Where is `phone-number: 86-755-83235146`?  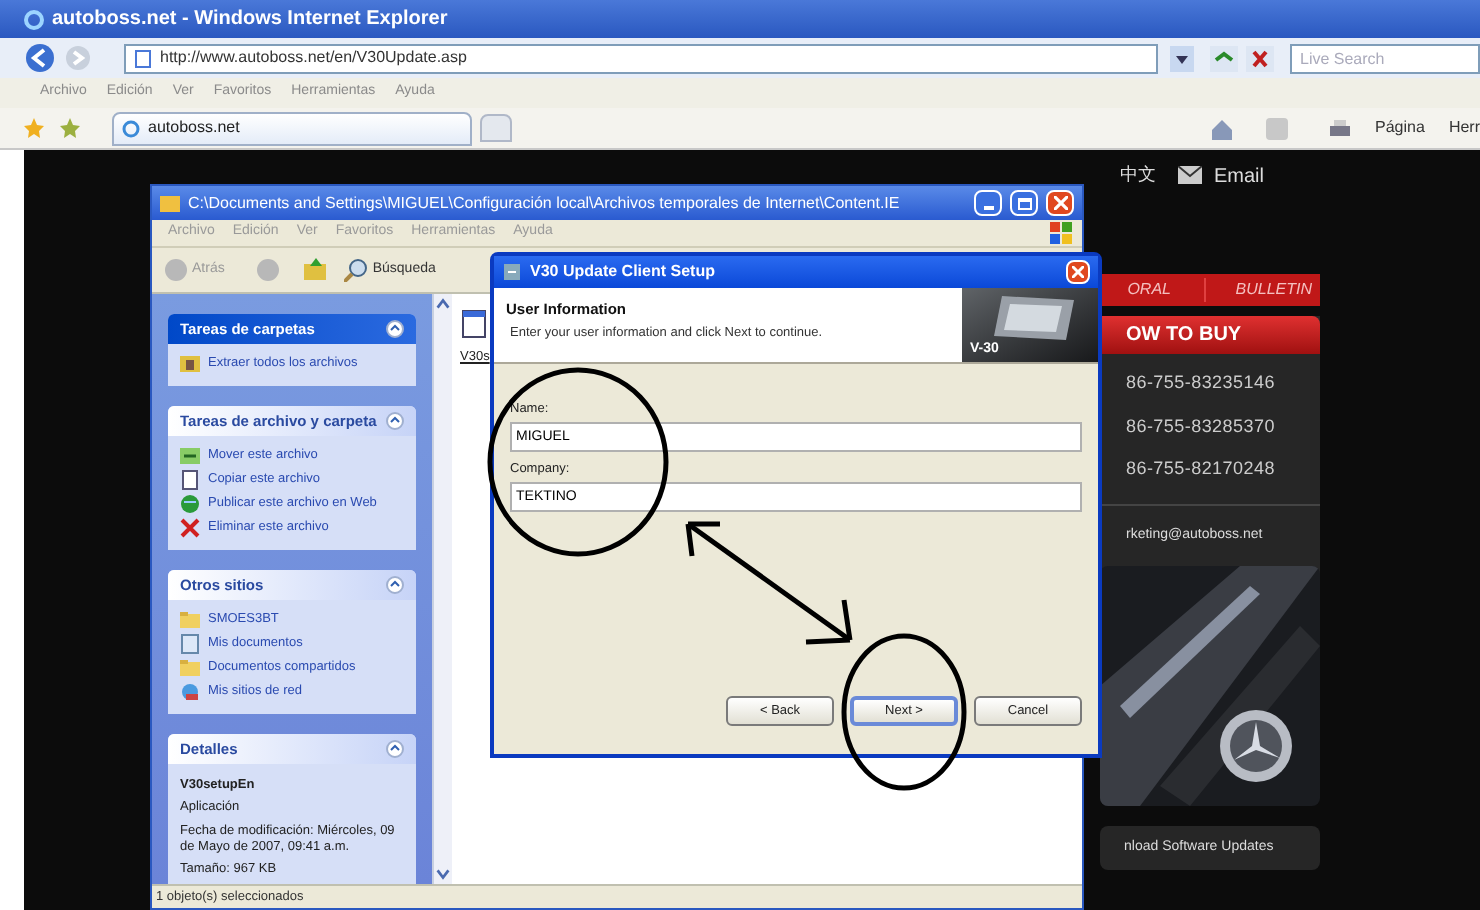 phone-number: 86-755-83235146 is located at coordinates (1200, 383).